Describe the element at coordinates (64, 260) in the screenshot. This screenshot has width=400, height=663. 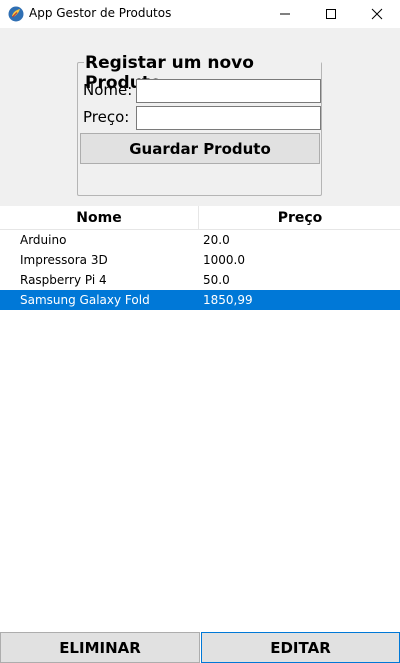
I see `cell-nome: Impressora 3D` at that location.